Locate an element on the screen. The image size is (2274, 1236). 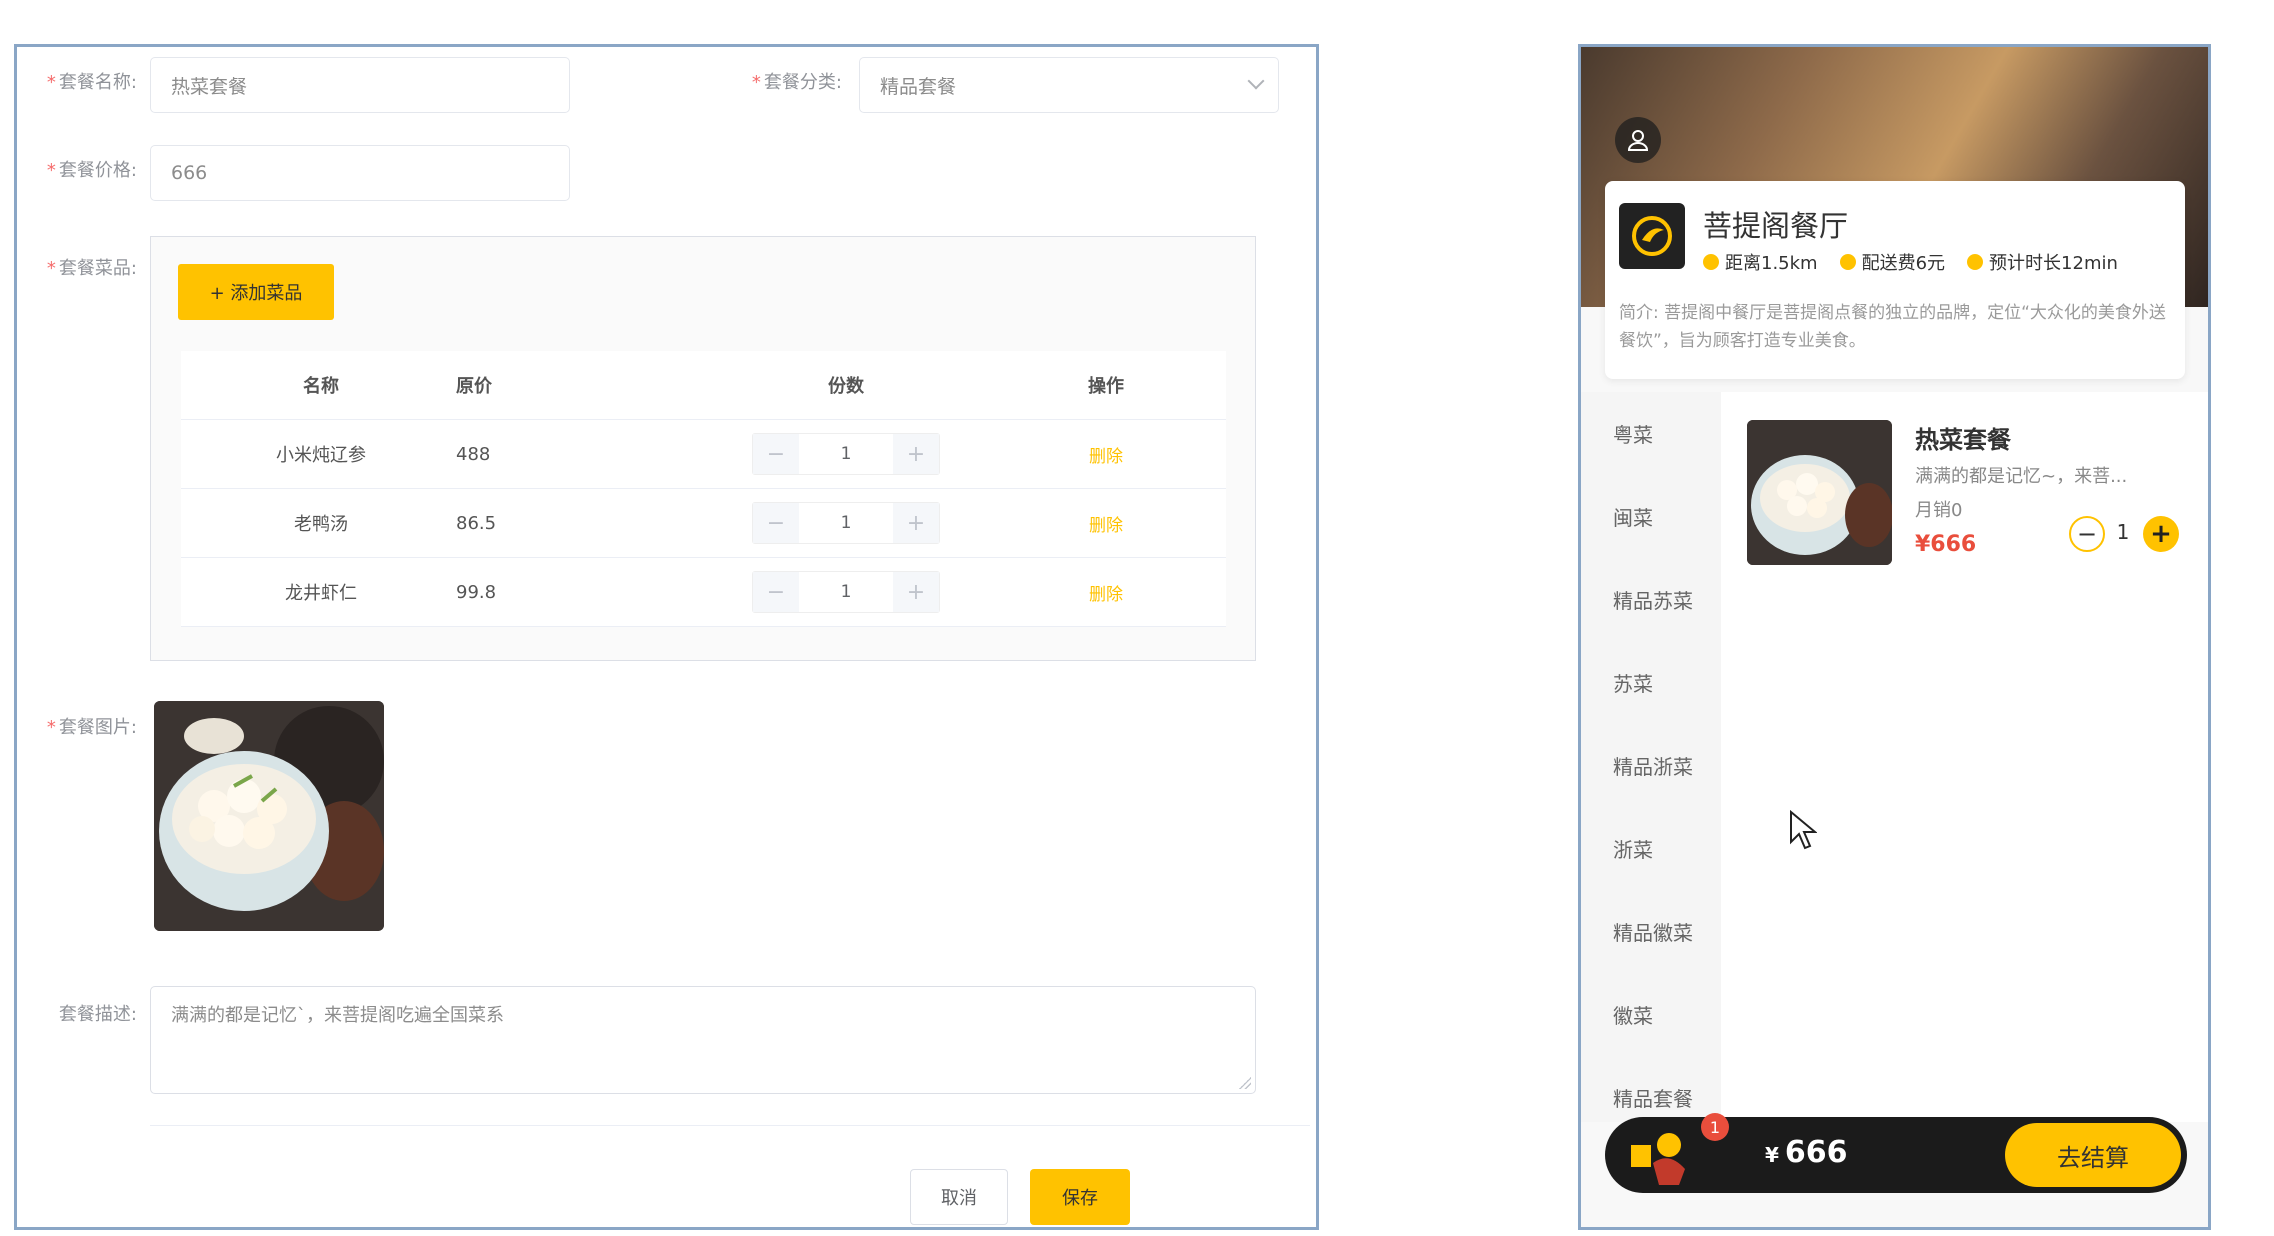
category-item: 粤菜 is located at coordinates (1651, 433).